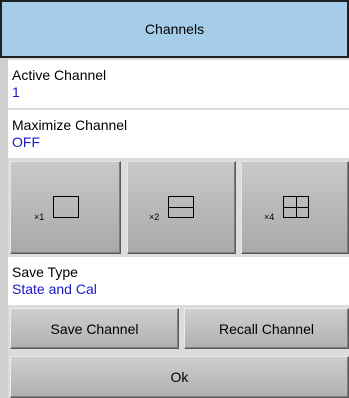 Image resolution: width=349 pixels, height=398 pixels. What do you see at coordinates (26, 142) in the screenshot?
I see `maximize-channel-value: OFF` at bounding box center [26, 142].